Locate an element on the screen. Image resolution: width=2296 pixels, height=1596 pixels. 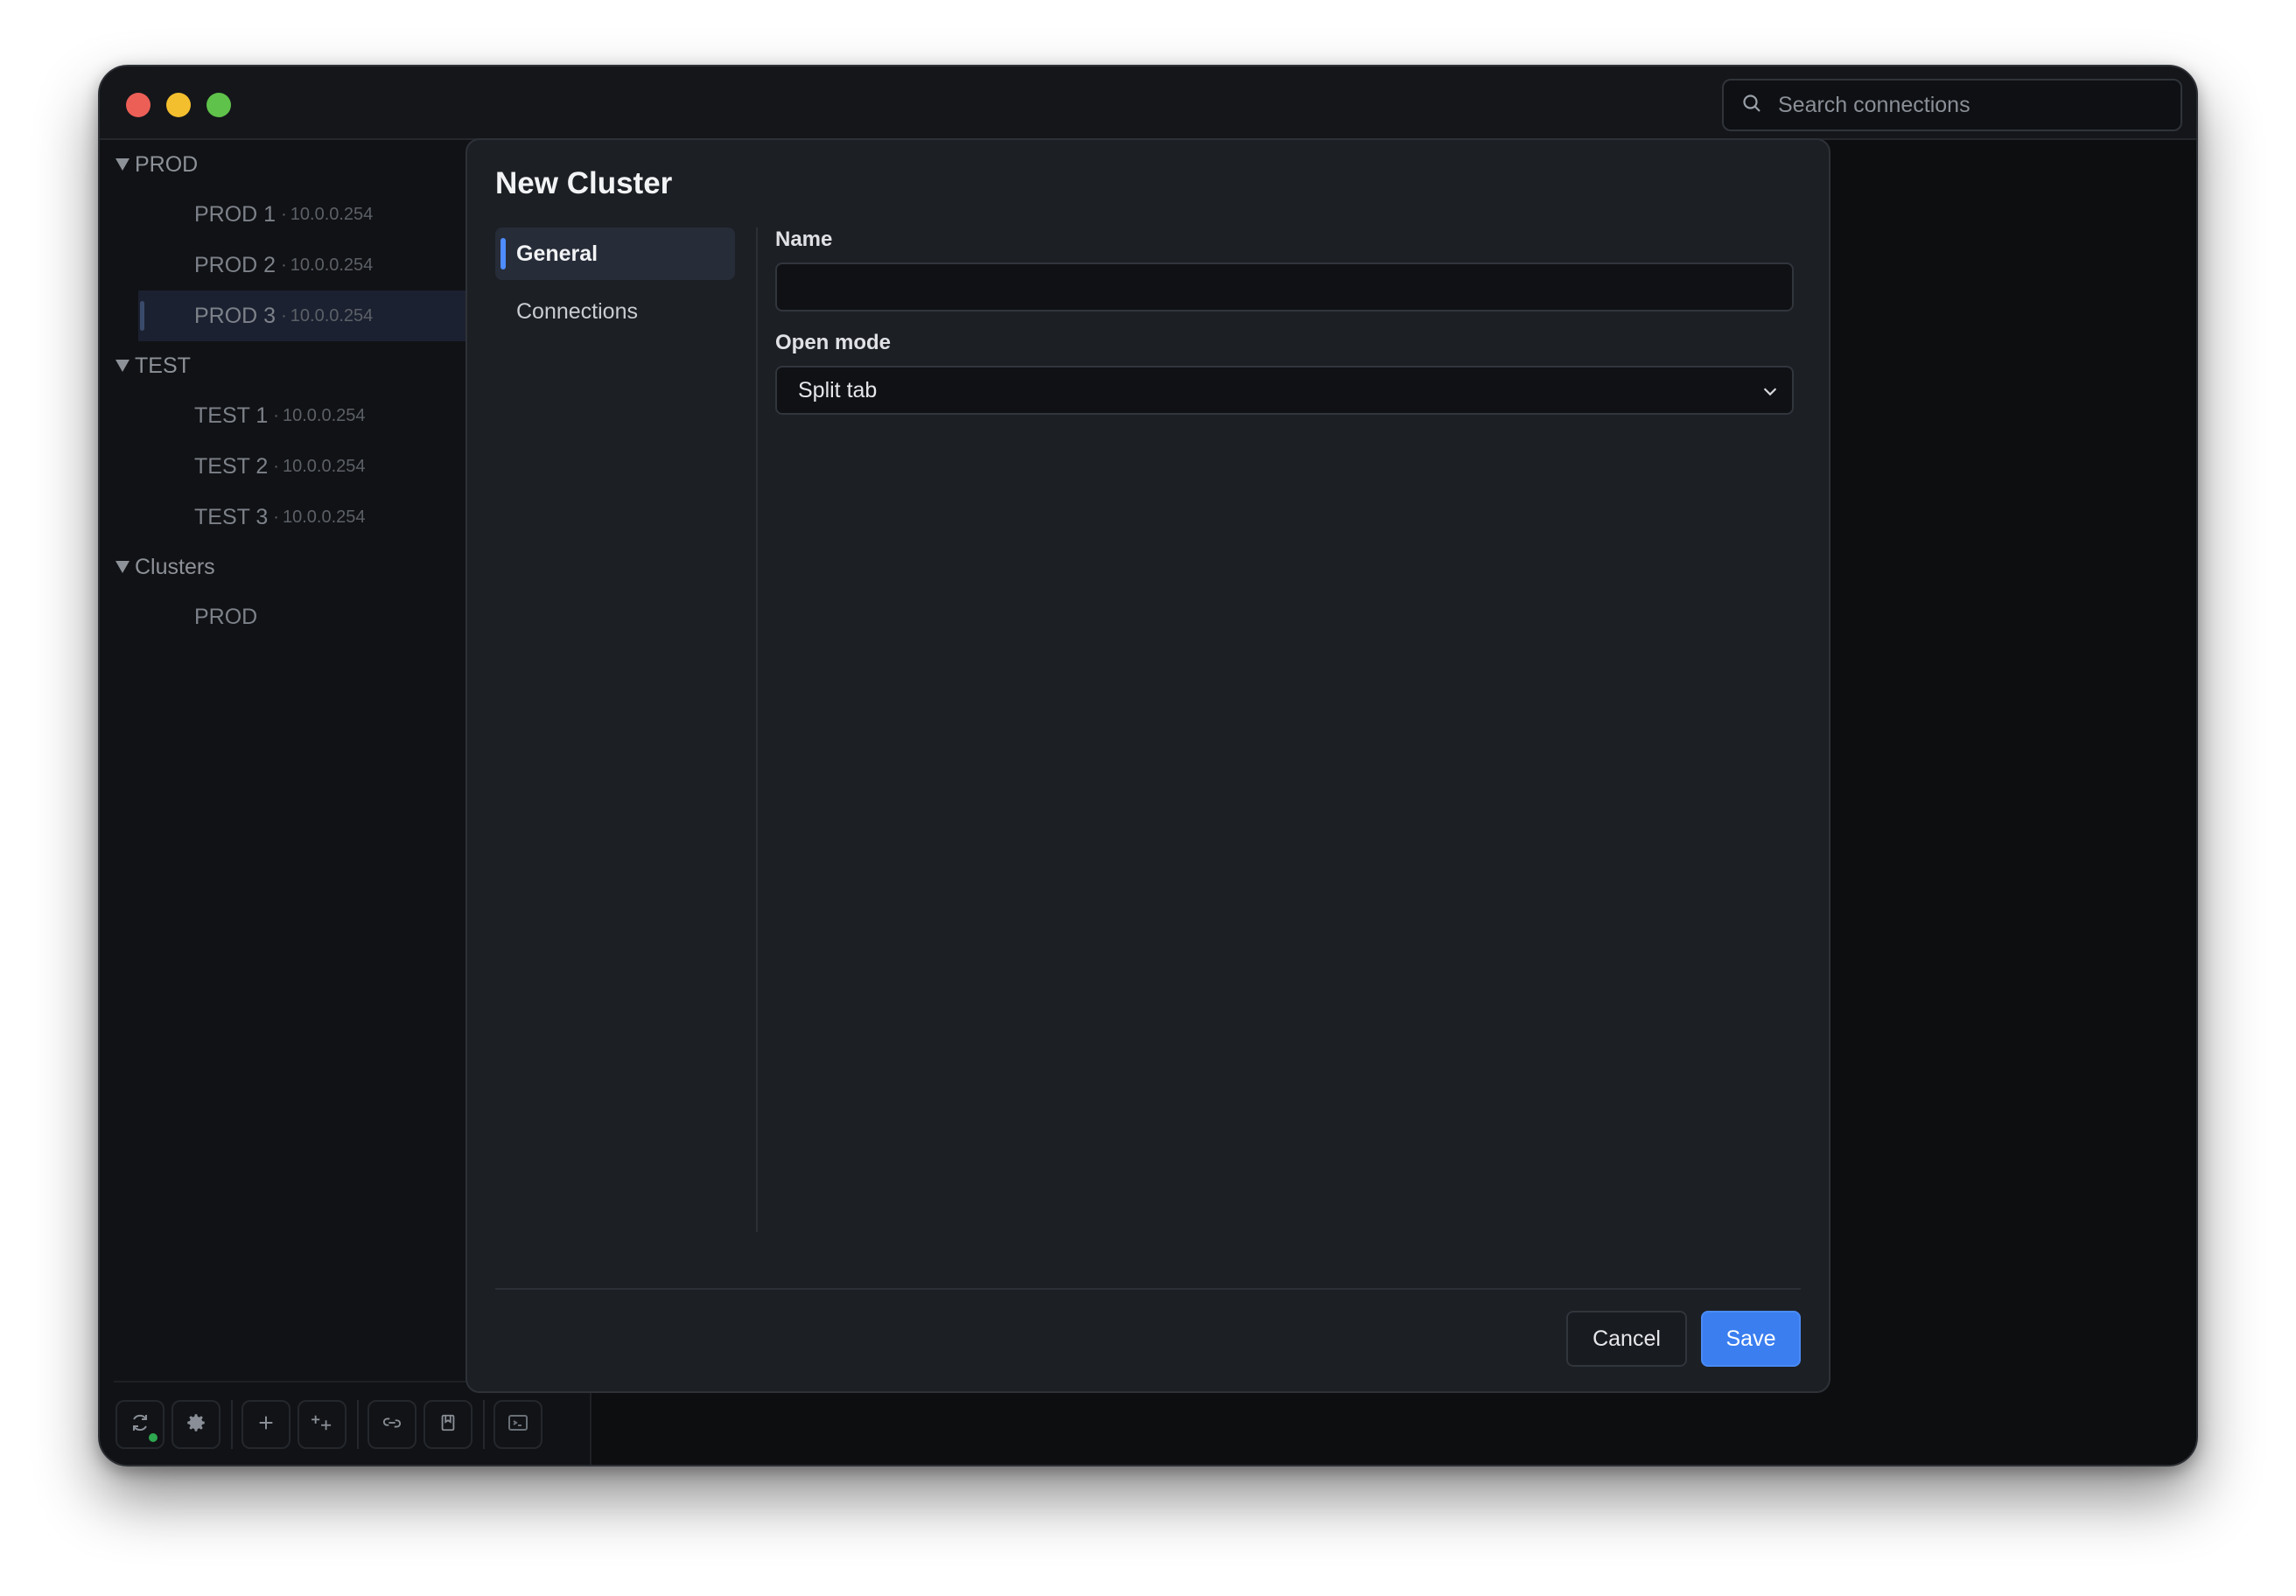
sync-icon is located at coordinates (140, 1425).